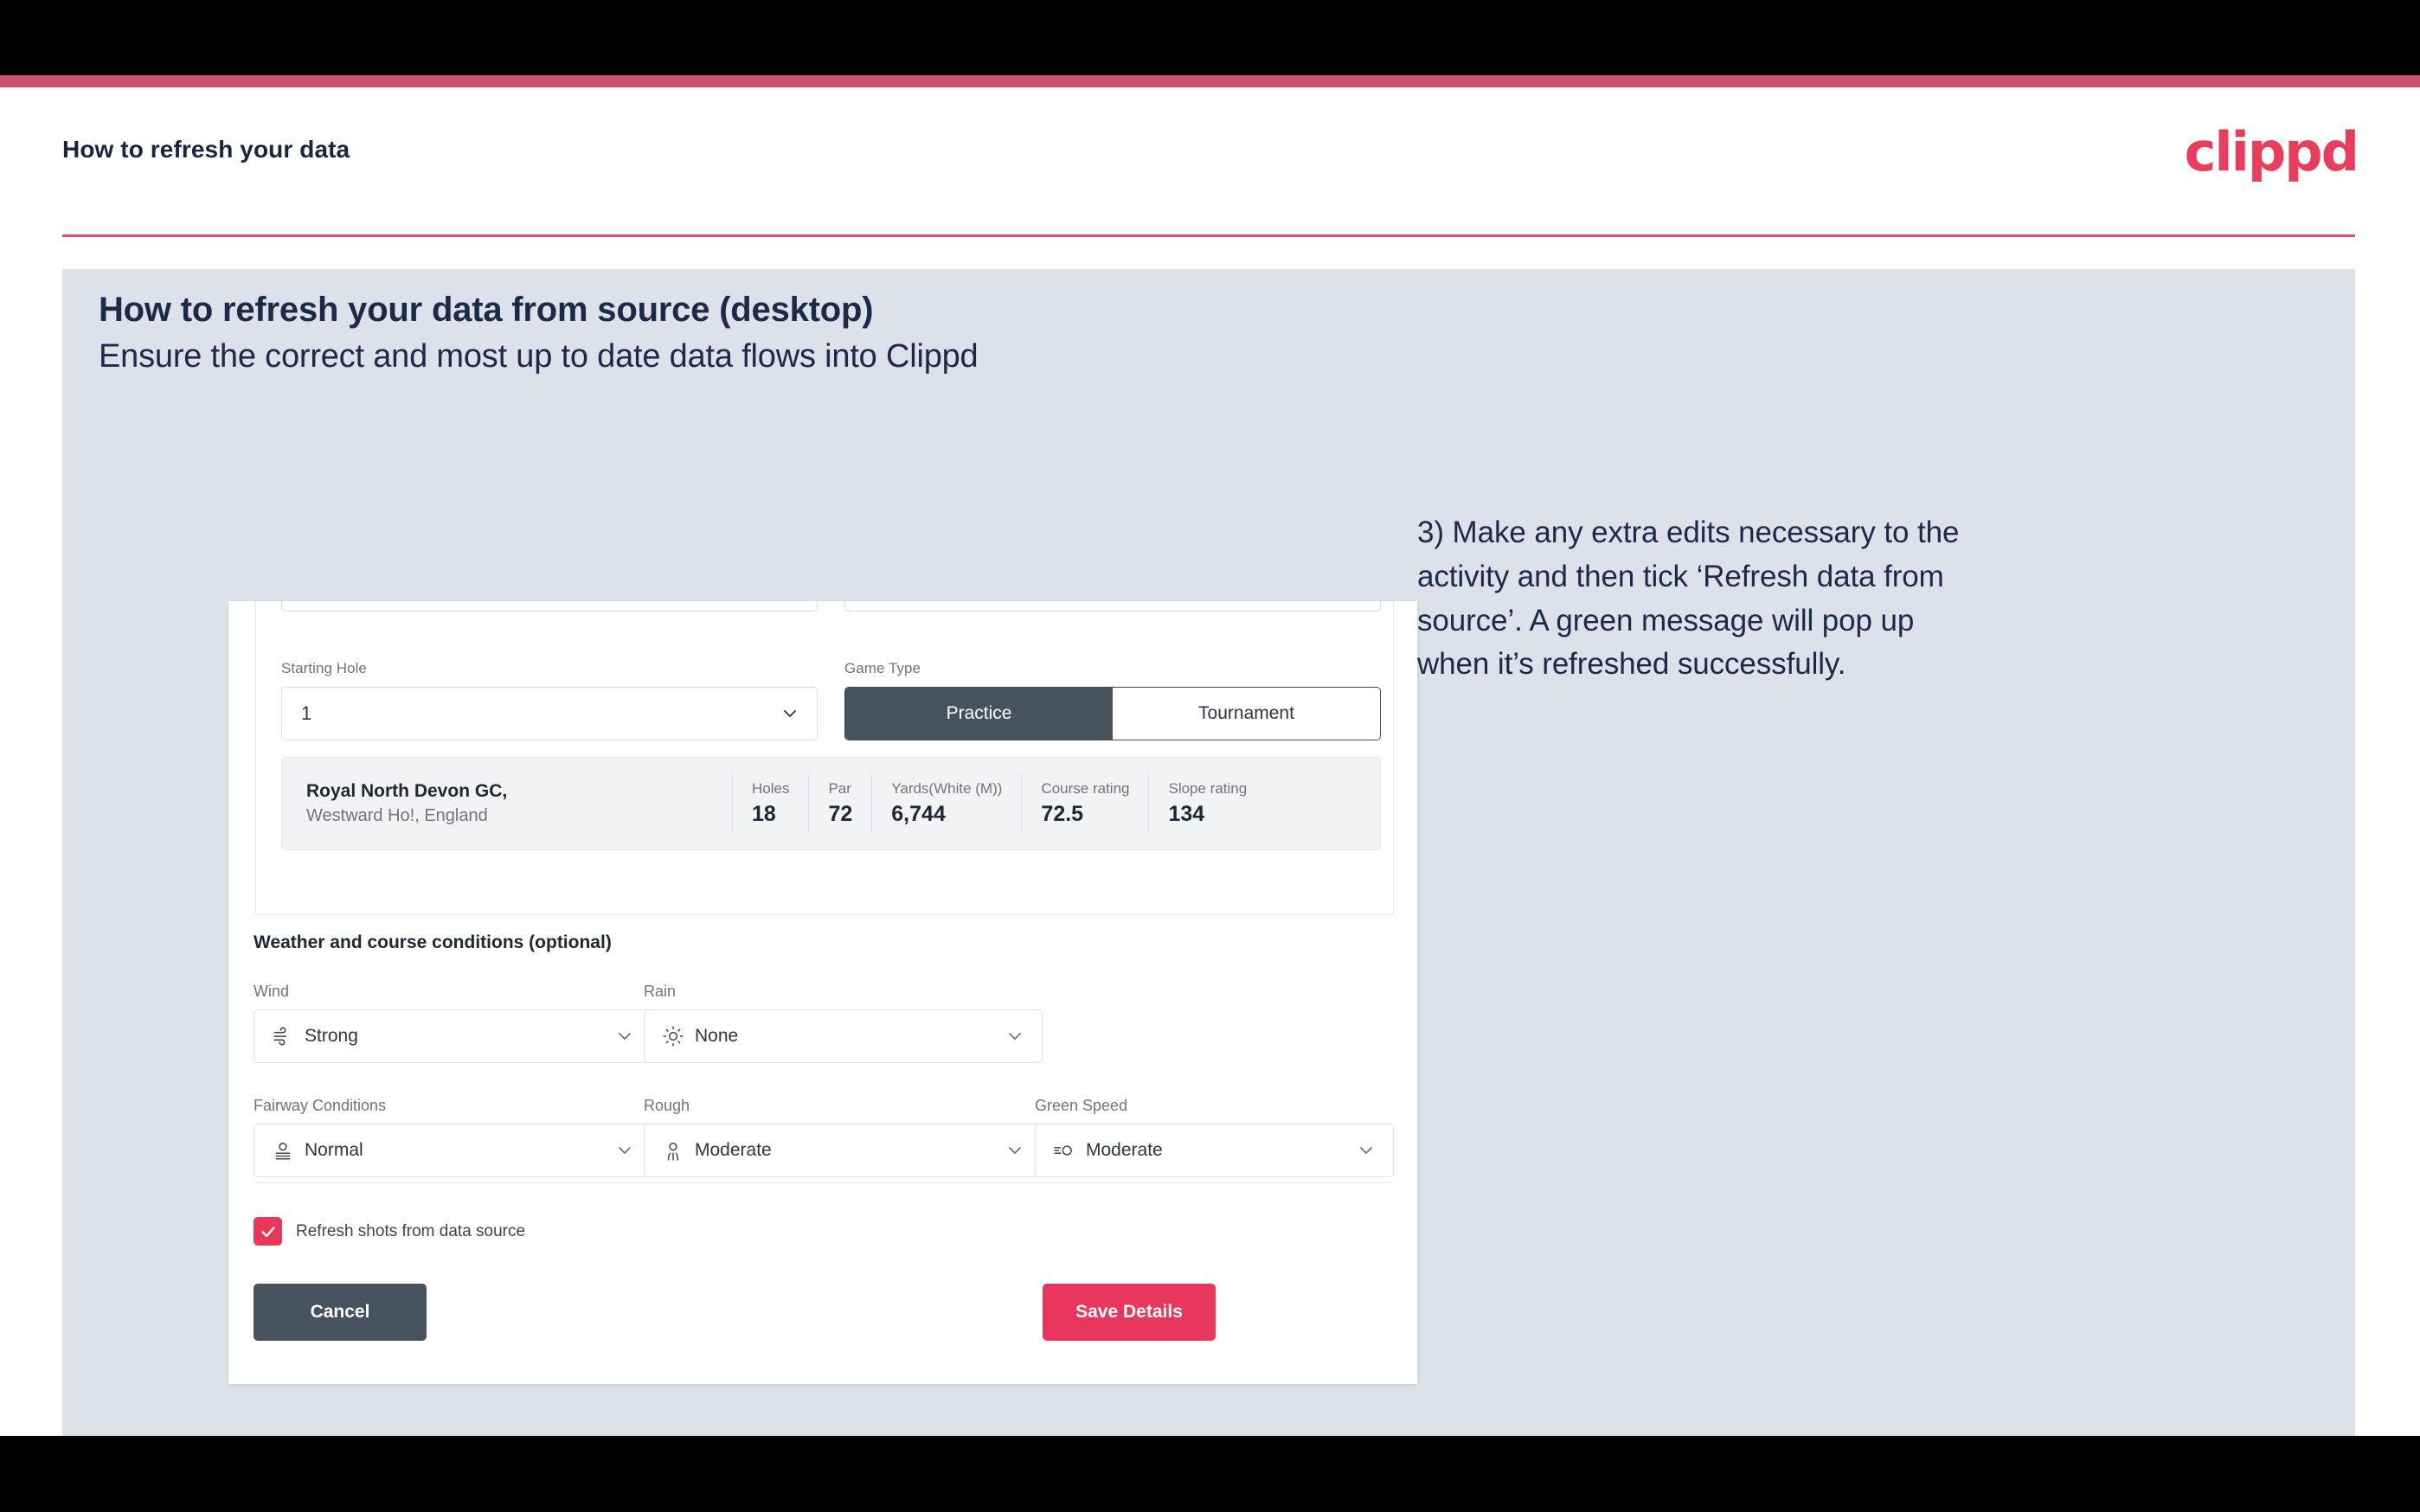  Describe the element at coordinates (1186, 814) in the screenshot. I see `stat-value-slope-rating: 134` at that location.